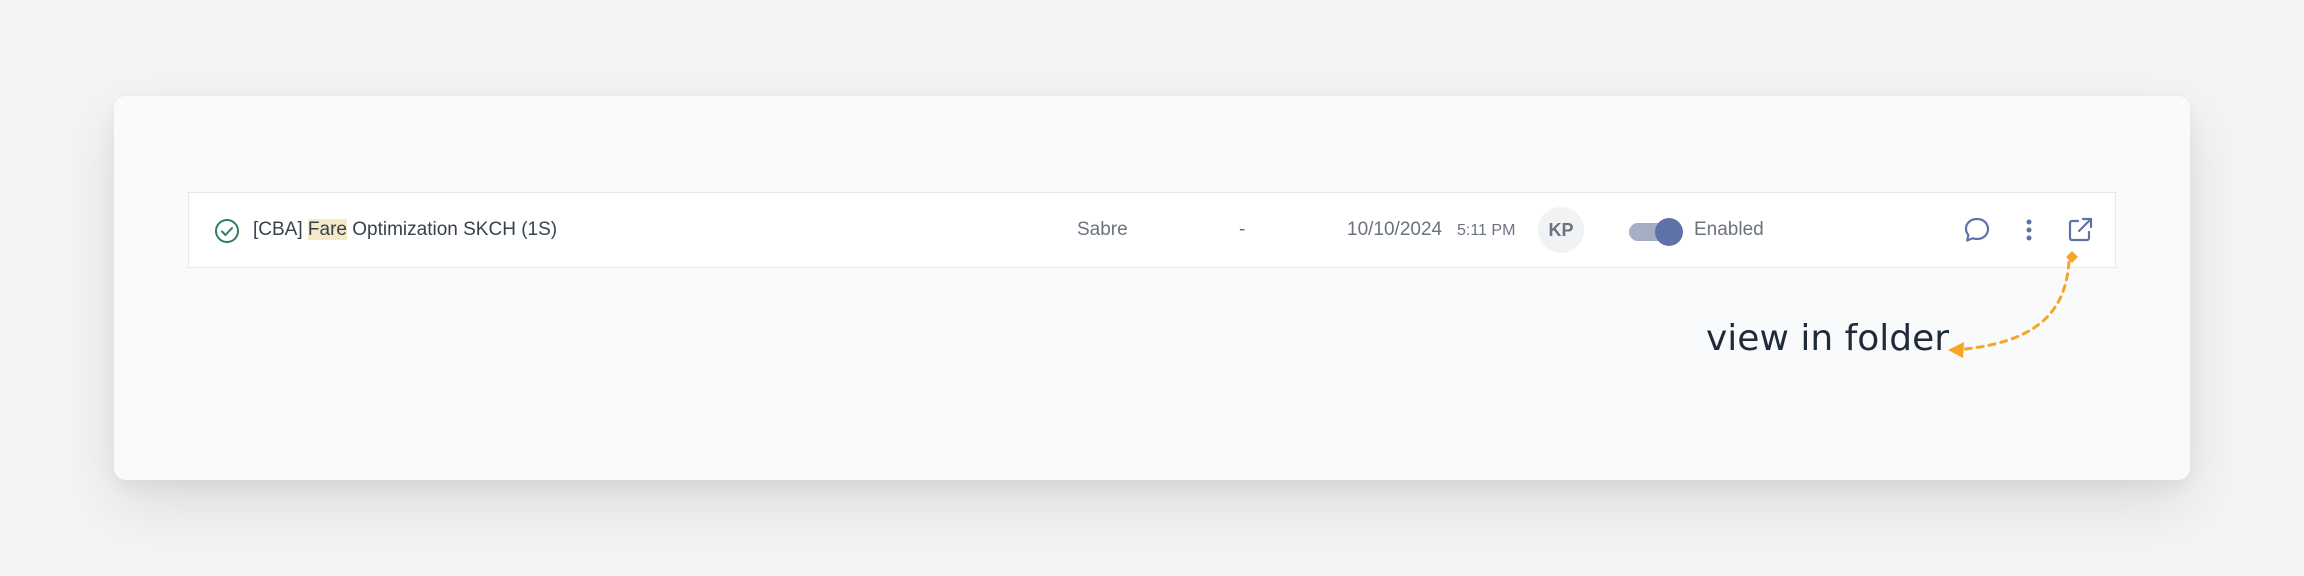 This screenshot has width=2304, height=576. What do you see at coordinates (1828, 338) in the screenshot?
I see `annotation-label: view in folder` at bounding box center [1828, 338].